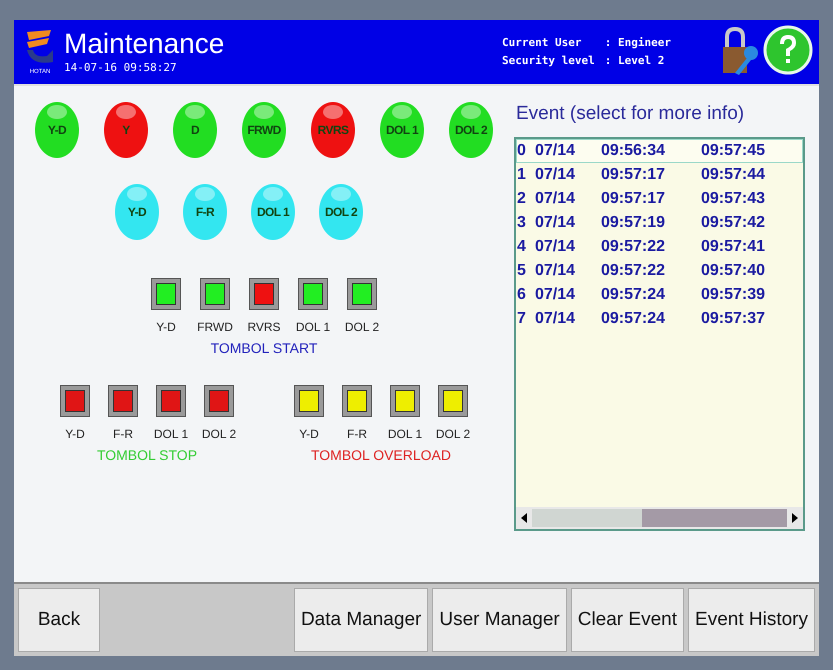 The image size is (833, 670). I want to click on user-label: Current User, so click(542, 43).